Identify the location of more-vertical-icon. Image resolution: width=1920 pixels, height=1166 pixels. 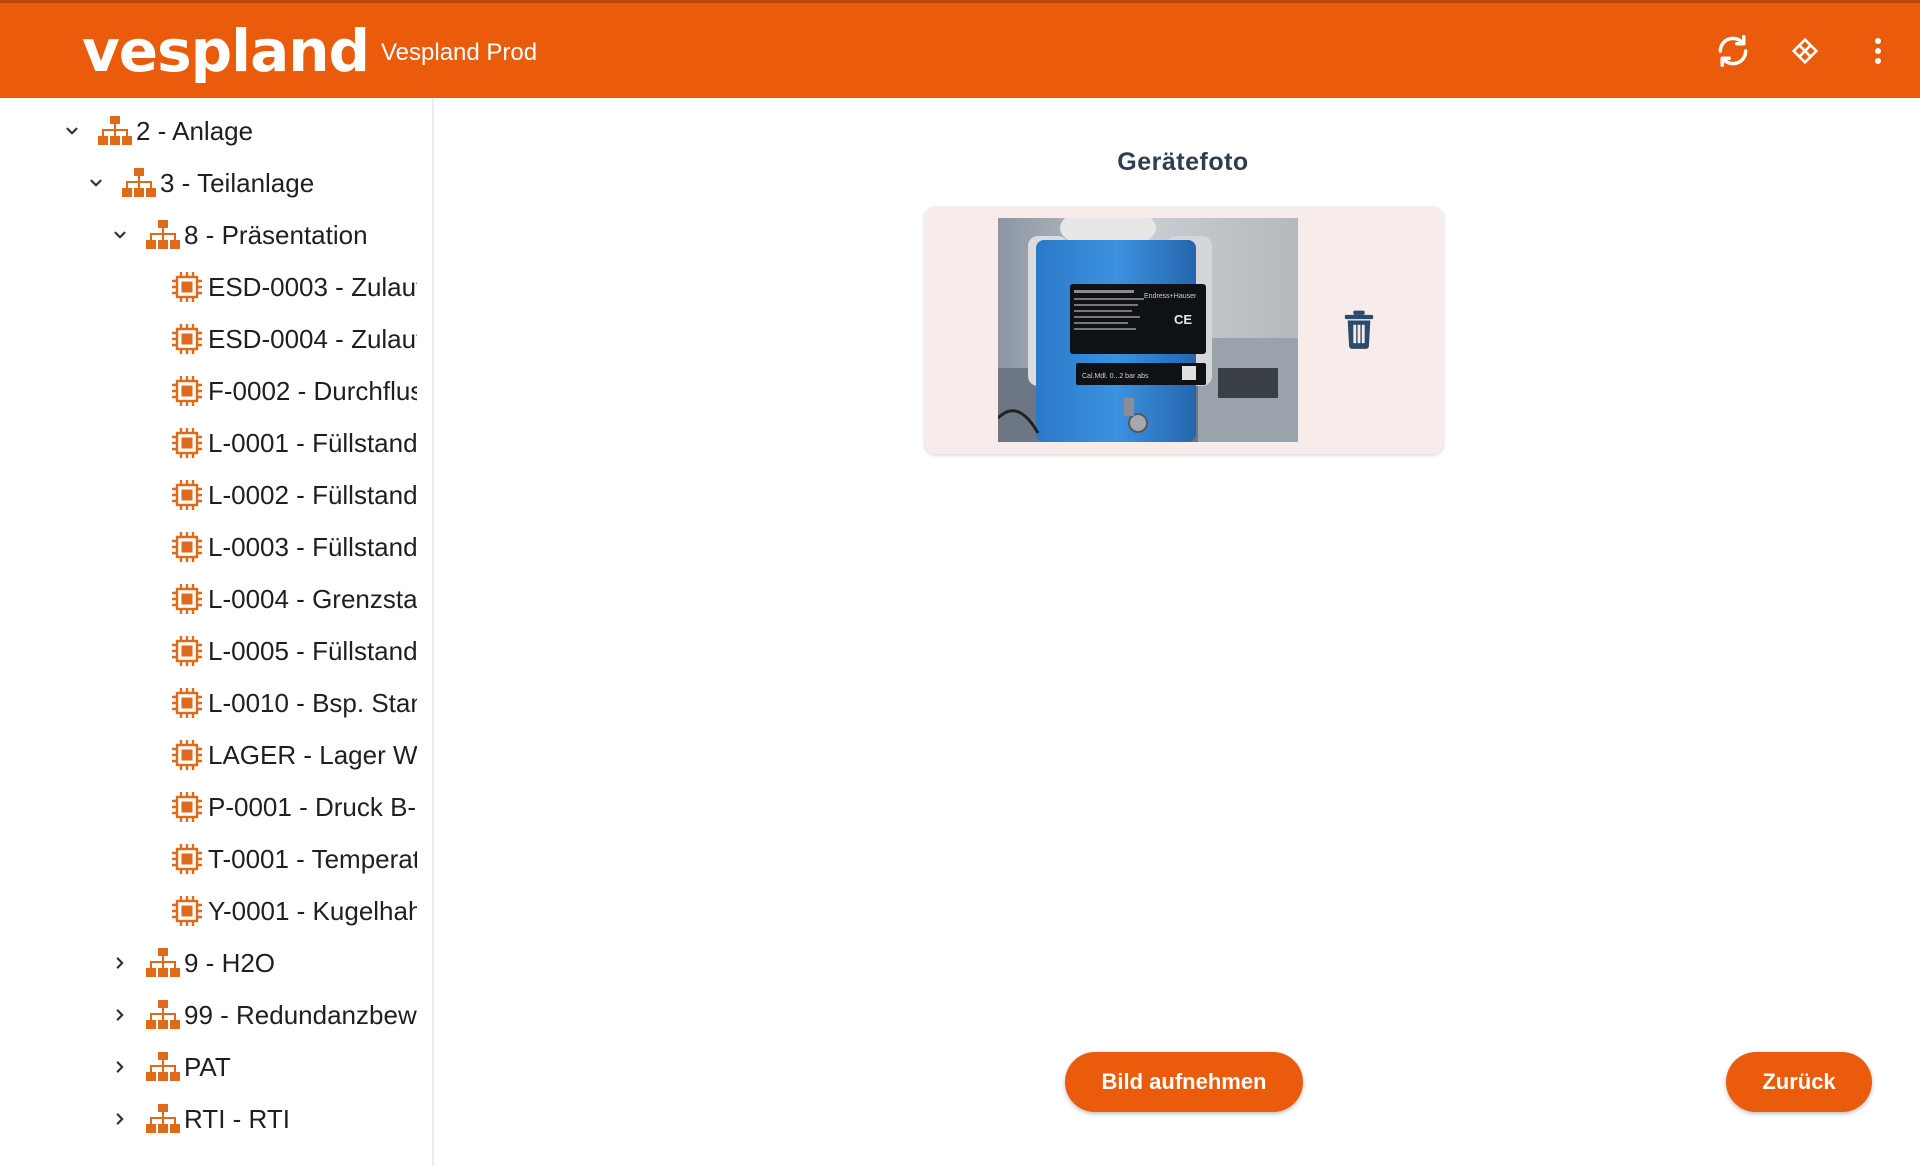
(1878, 51).